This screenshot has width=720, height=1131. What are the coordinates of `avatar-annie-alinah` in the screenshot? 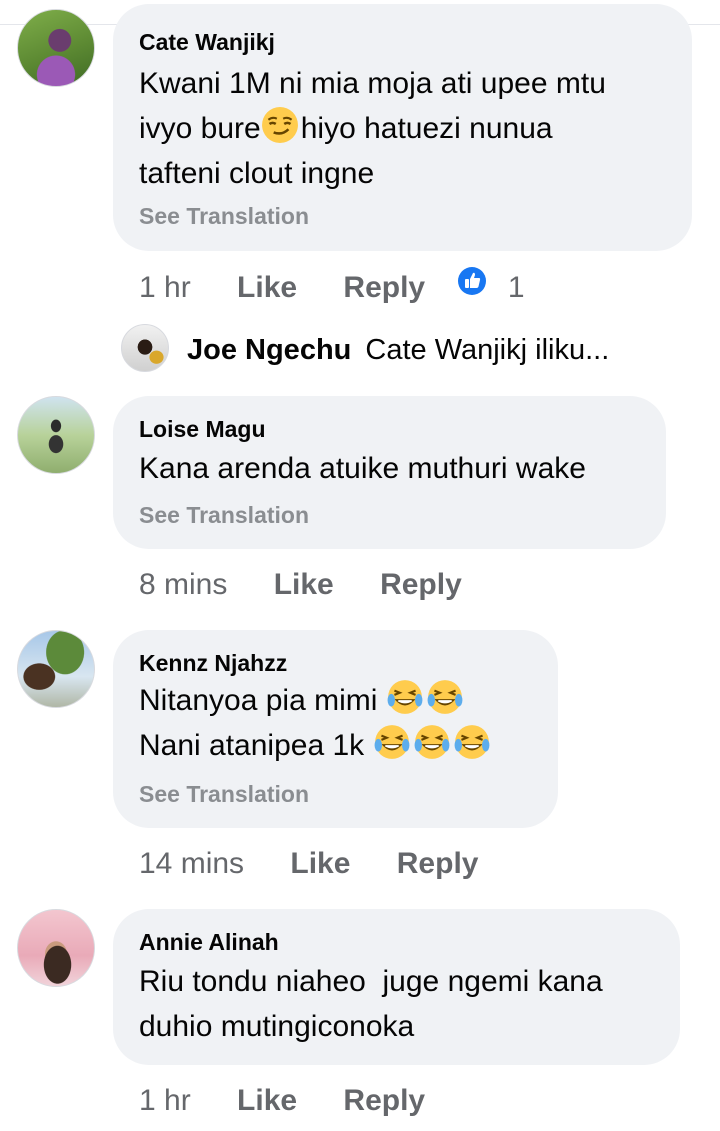 It's located at (56, 948).